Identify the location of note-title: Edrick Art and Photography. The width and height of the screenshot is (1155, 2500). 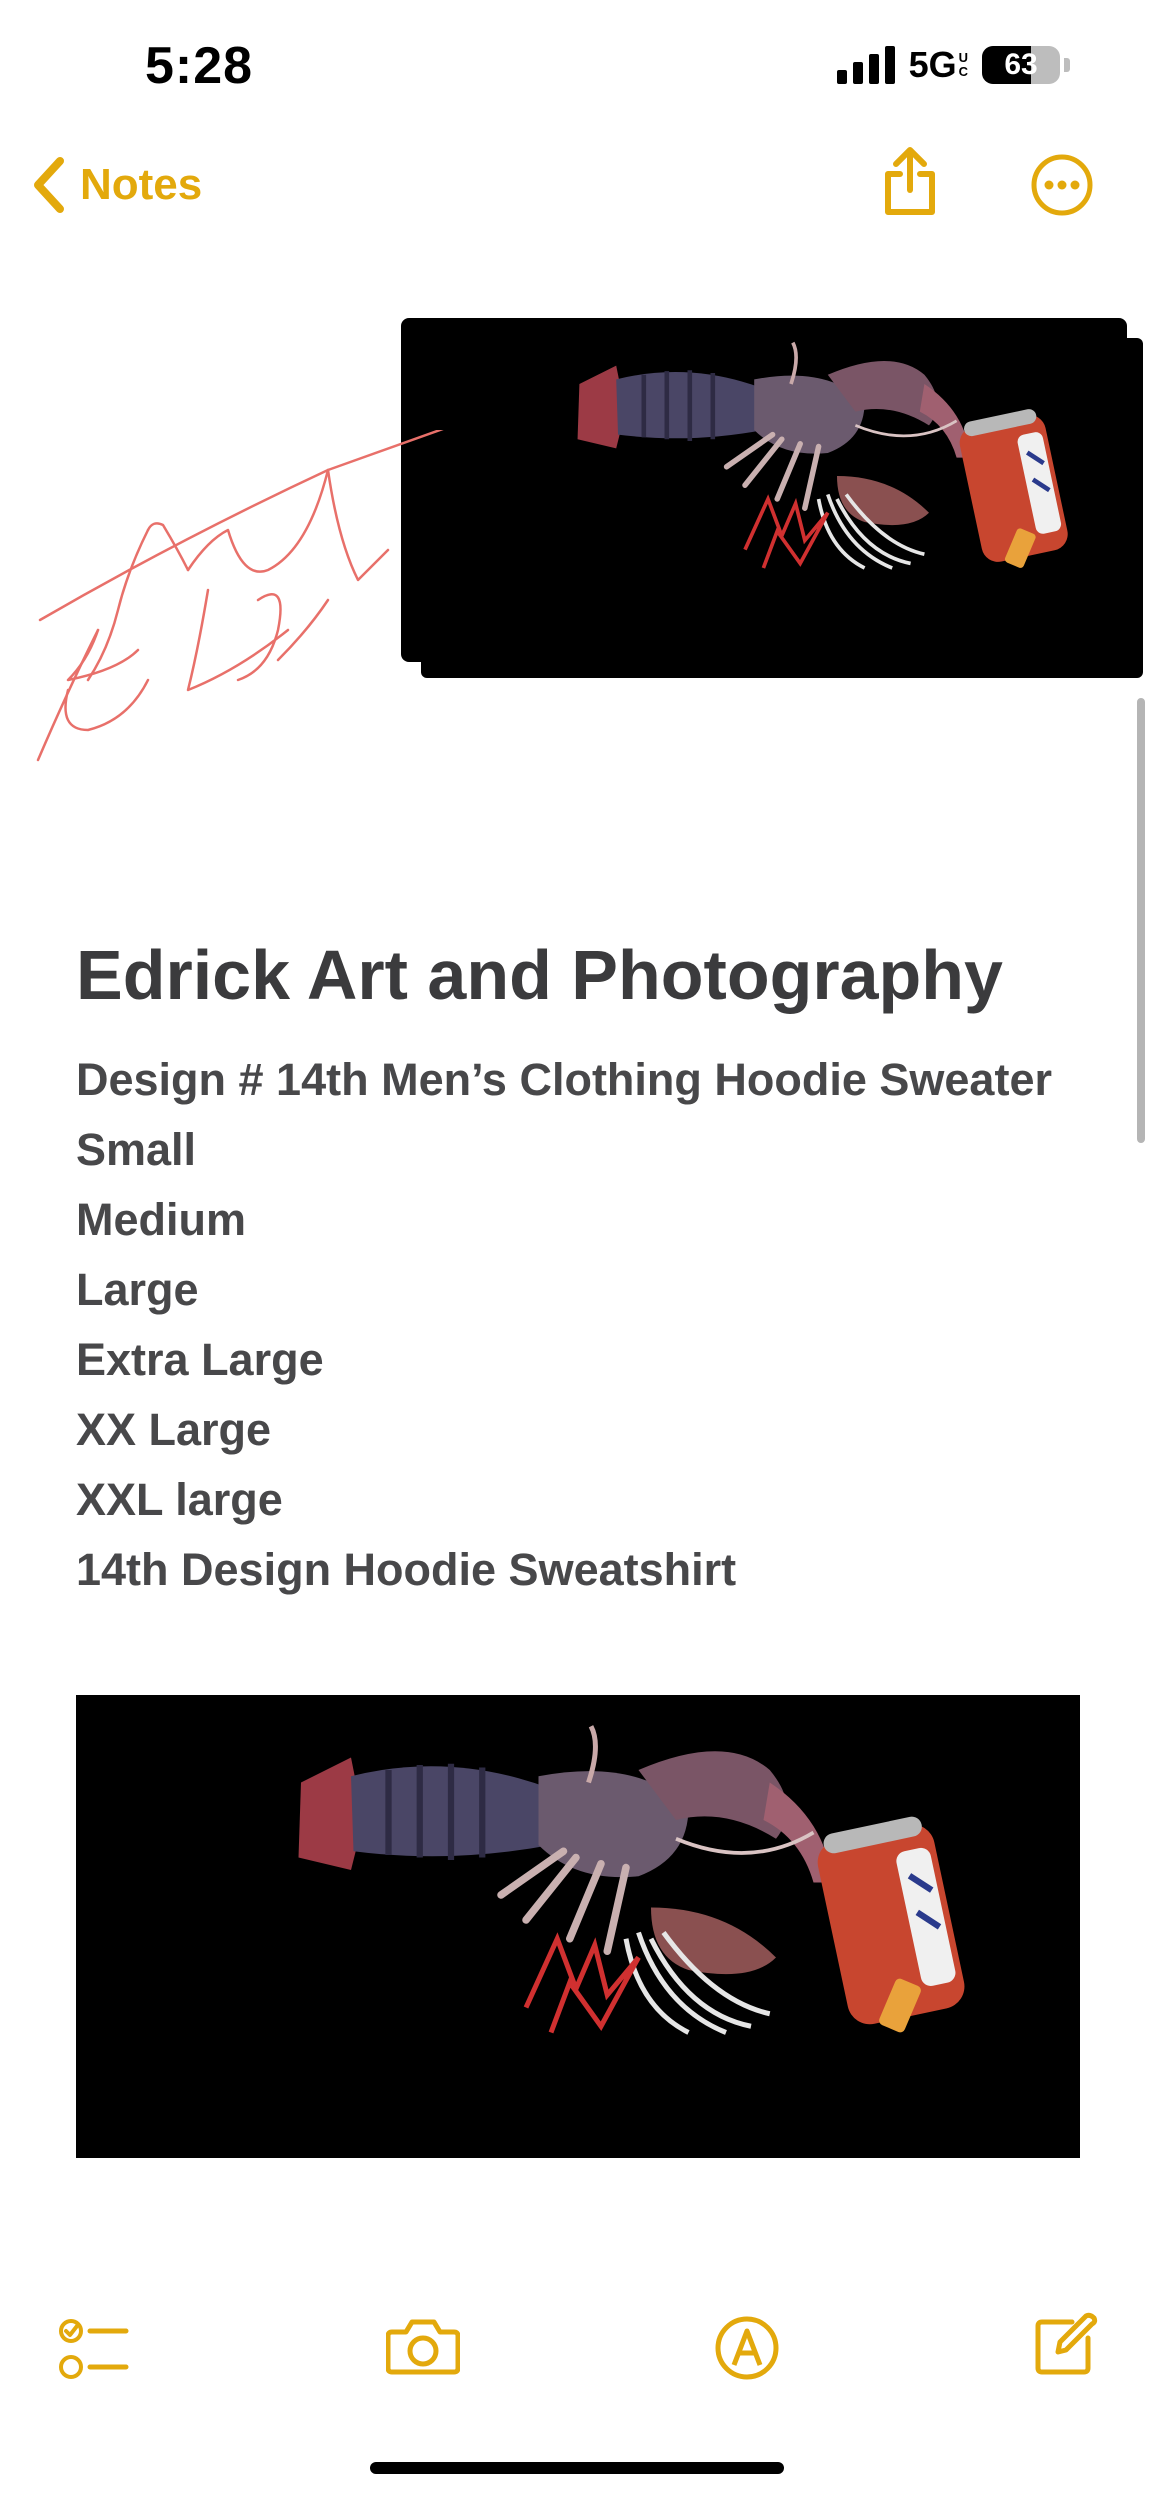
(539, 975).